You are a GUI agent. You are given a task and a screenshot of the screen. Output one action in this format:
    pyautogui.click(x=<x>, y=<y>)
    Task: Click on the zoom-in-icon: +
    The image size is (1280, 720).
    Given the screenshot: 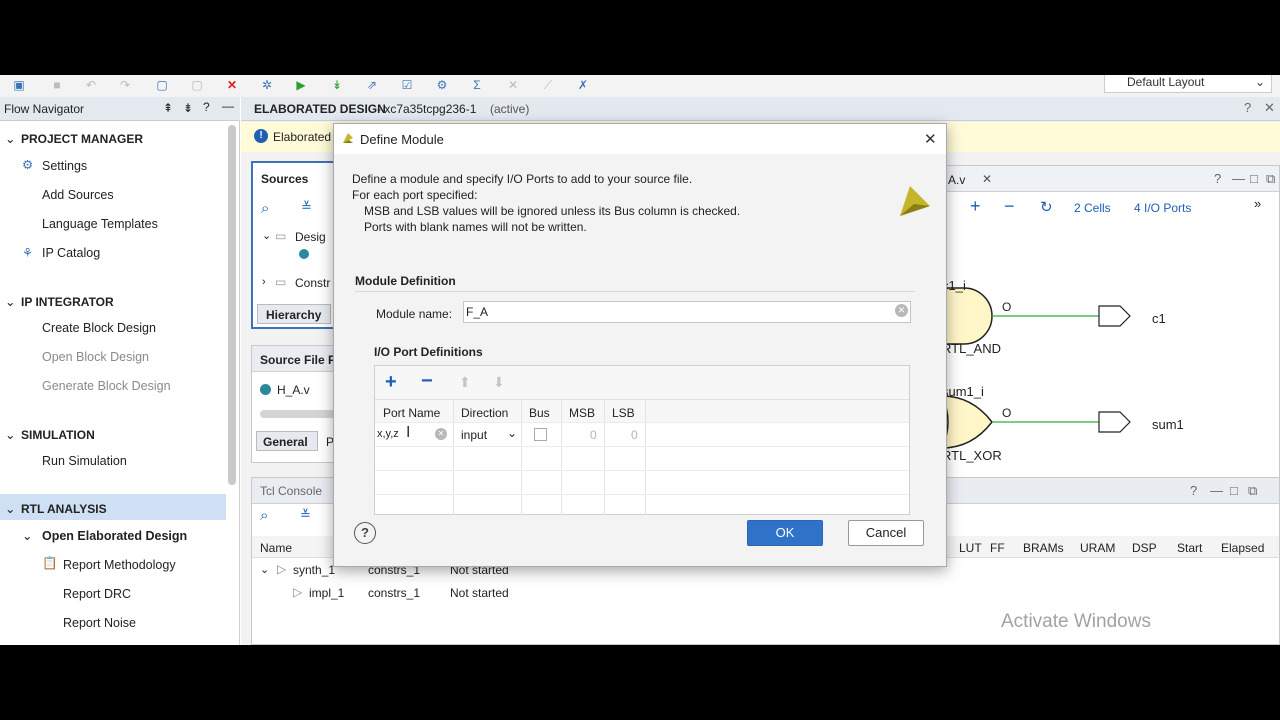 What is the action you would take?
    pyautogui.click(x=975, y=206)
    